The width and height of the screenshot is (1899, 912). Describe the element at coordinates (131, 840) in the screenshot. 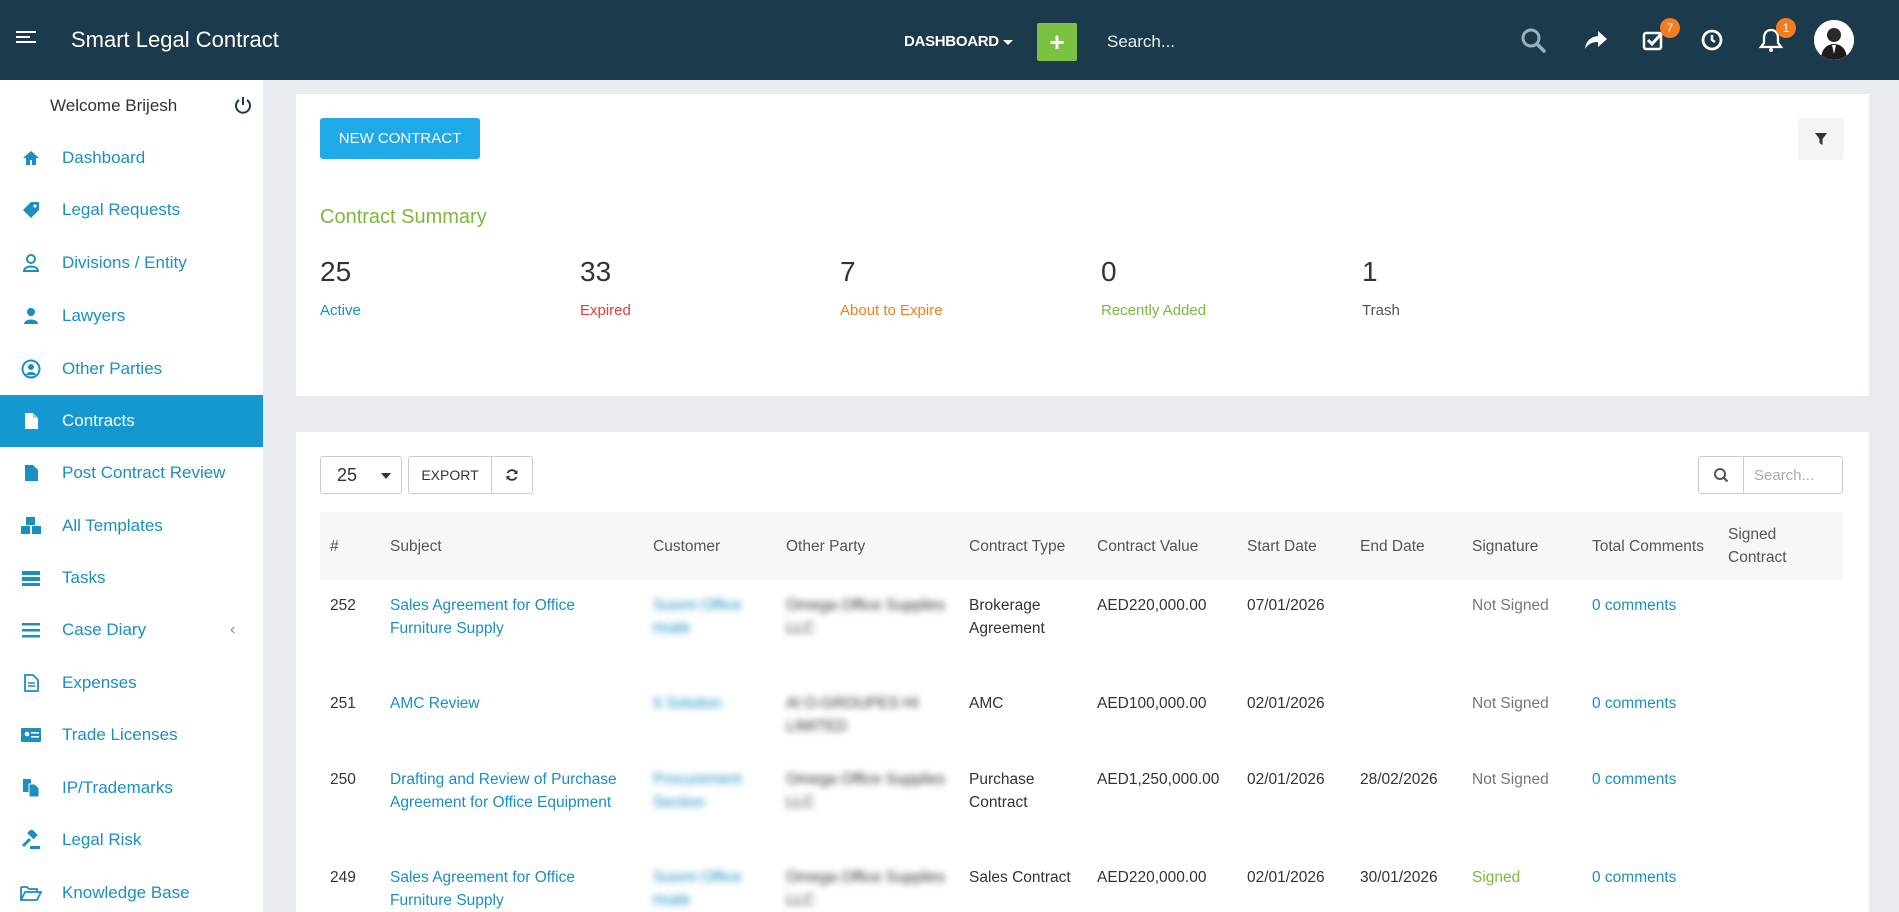

I see `sidebar-item-legal-risk: Legal Risk` at that location.